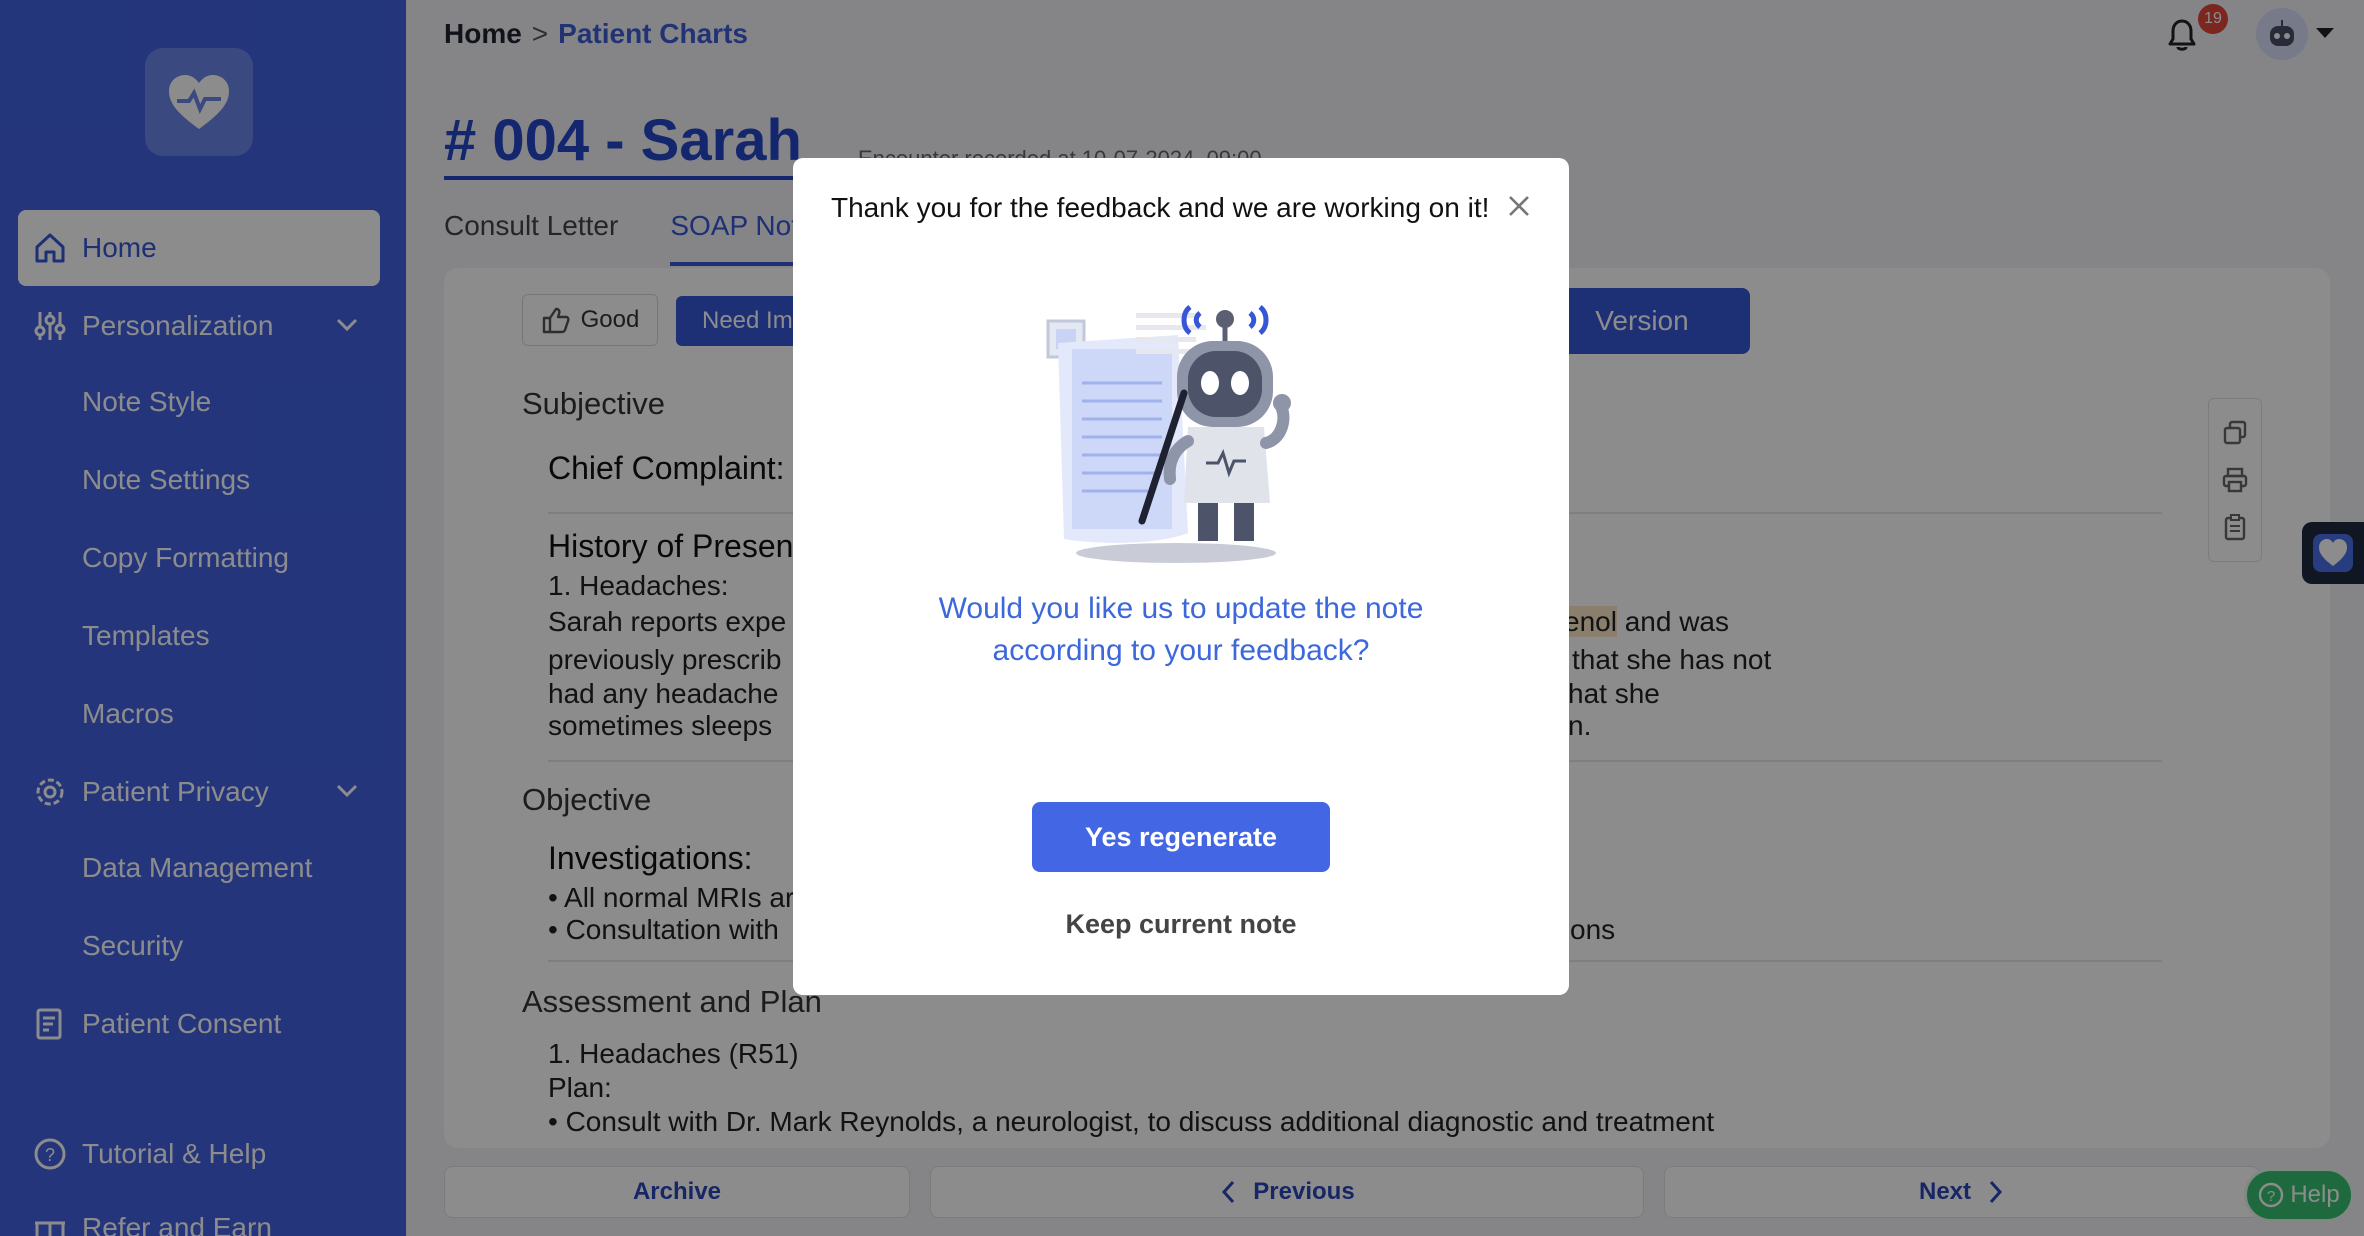  What do you see at coordinates (1181, 837) in the screenshot?
I see `yes-regenerate-button: Yes regenerate` at bounding box center [1181, 837].